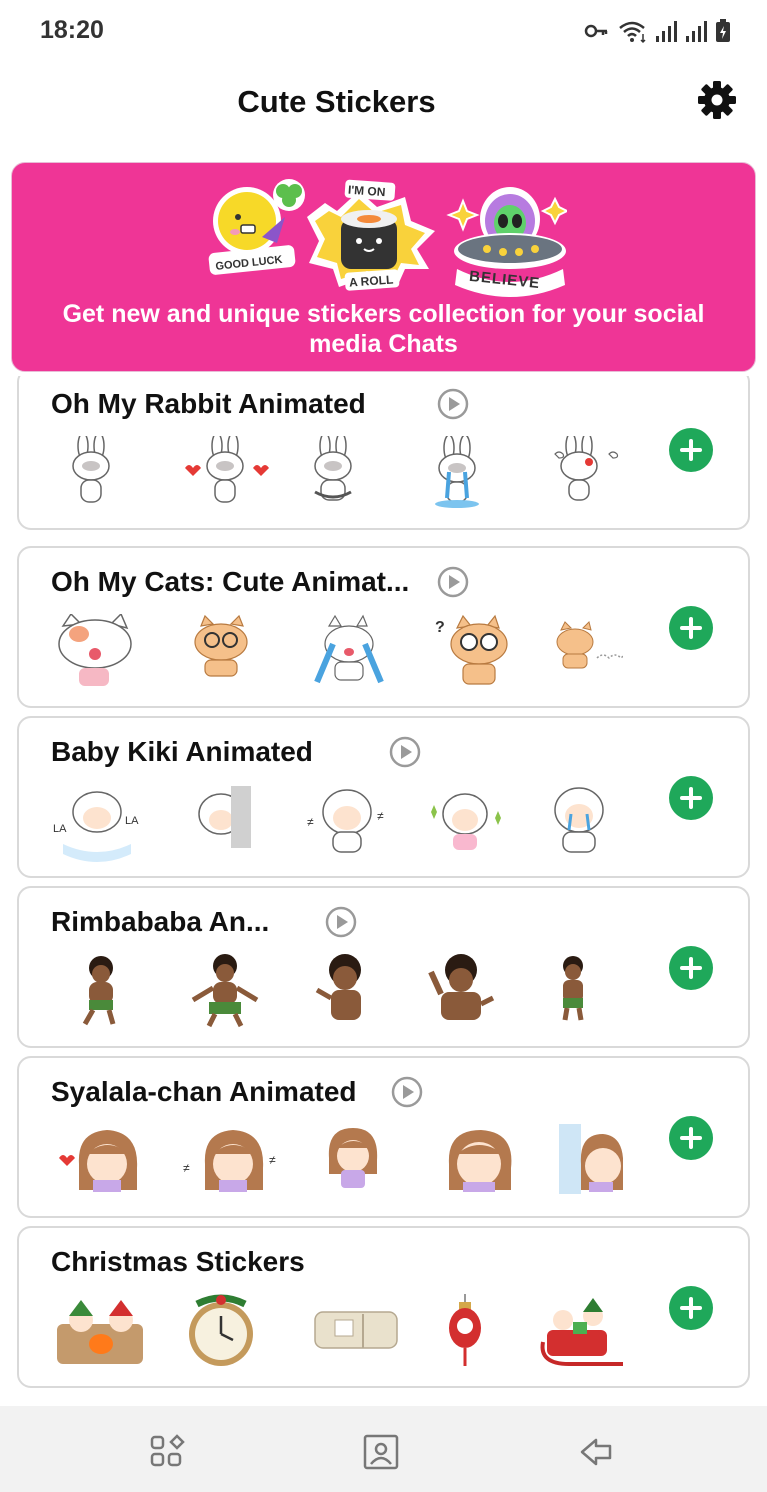 This screenshot has width=767, height=1492. Describe the element at coordinates (579, 820) in the screenshot. I see `kiki-cry-sticker` at that location.